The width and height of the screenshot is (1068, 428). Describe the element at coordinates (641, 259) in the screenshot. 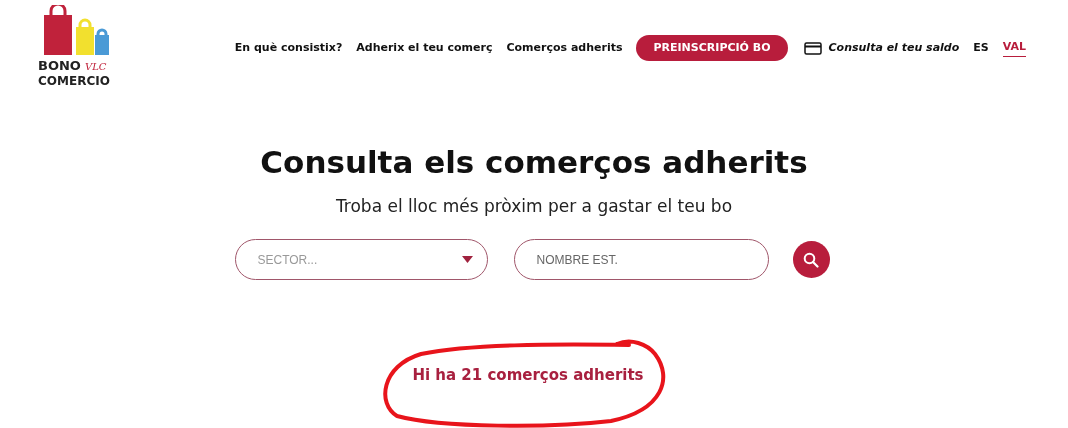

I see `name-input-field: NOMBRE EST.` at that location.